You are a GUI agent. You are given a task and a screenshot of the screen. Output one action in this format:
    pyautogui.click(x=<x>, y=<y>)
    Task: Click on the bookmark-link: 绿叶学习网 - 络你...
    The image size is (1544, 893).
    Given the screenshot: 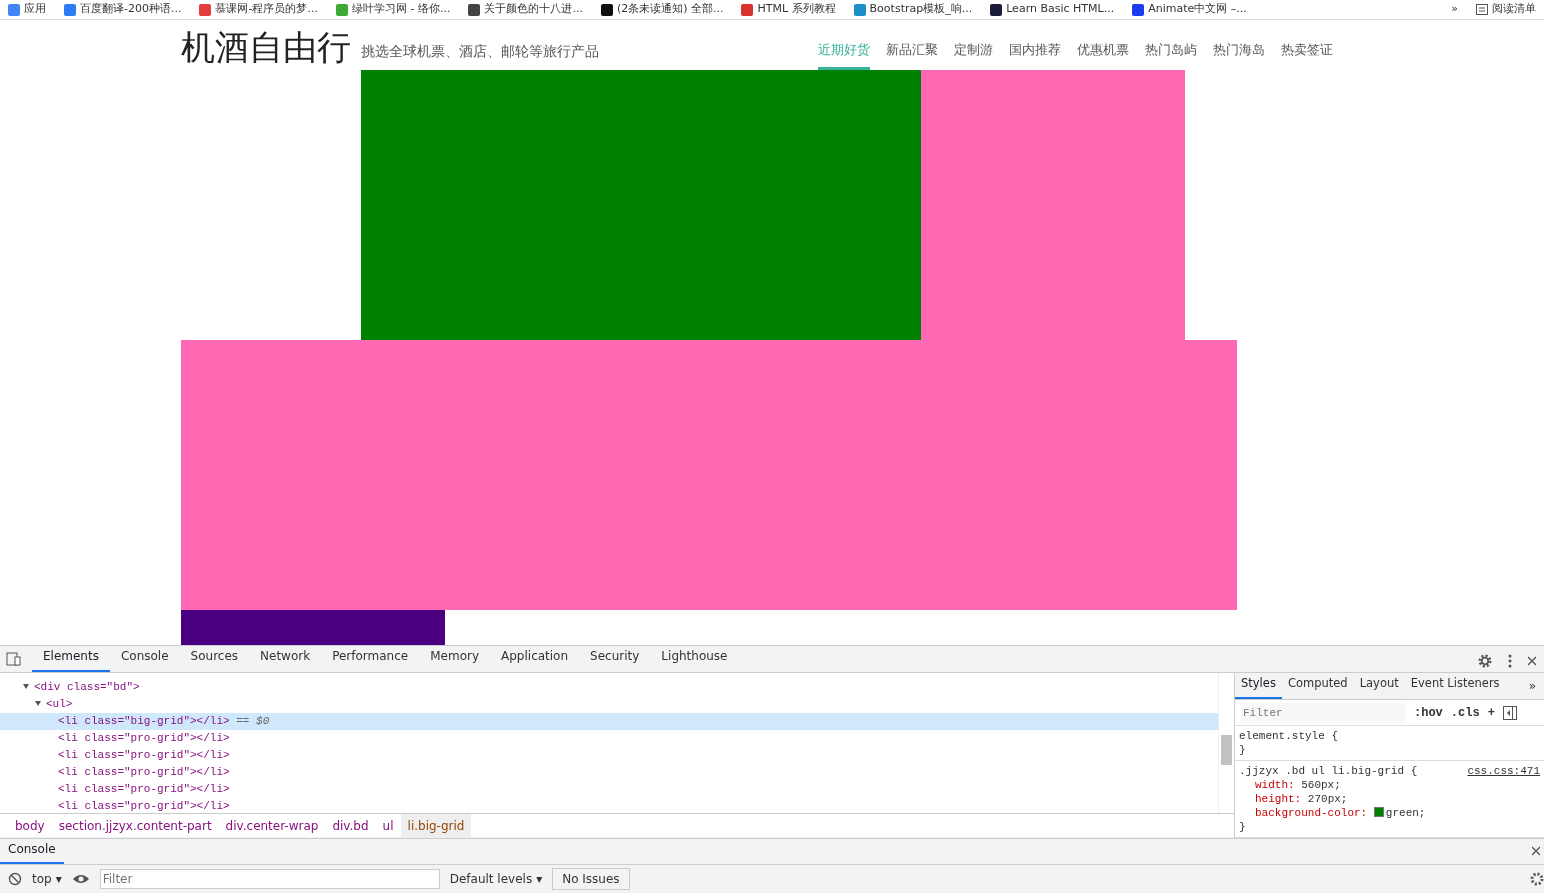 What is the action you would take?
    pyautogui.click(x=393, y=9)
    